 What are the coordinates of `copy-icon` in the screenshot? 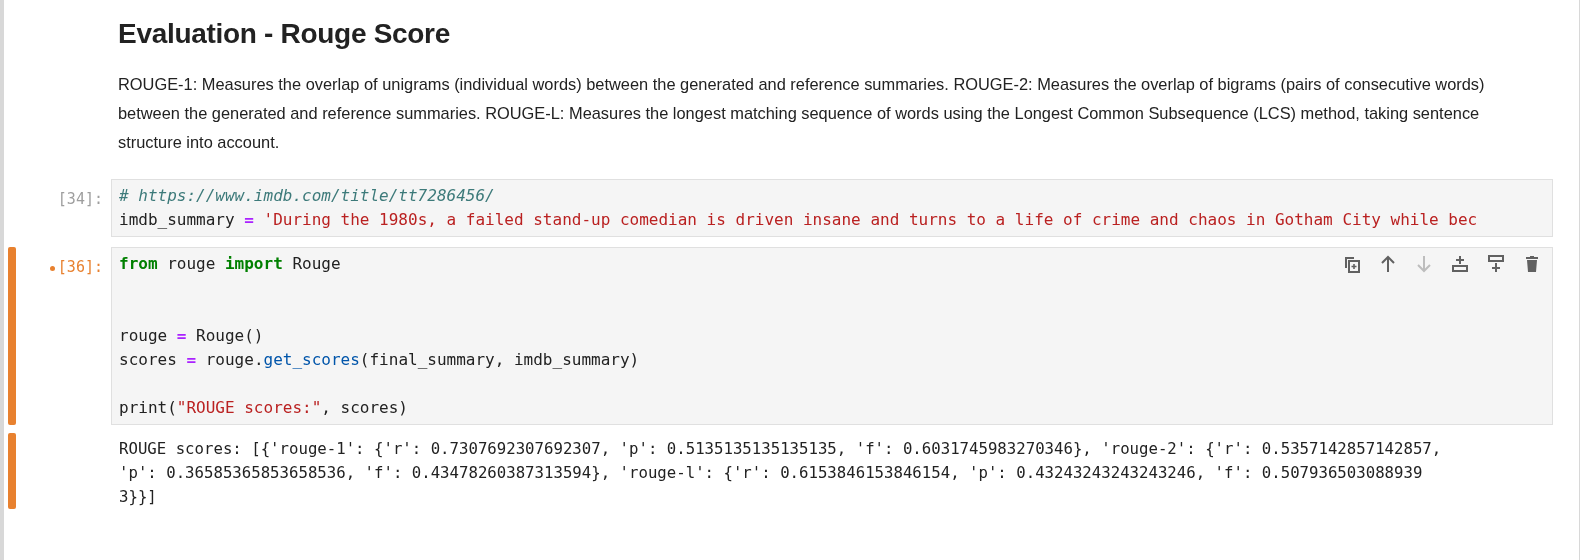 It's located at (1352, 264).